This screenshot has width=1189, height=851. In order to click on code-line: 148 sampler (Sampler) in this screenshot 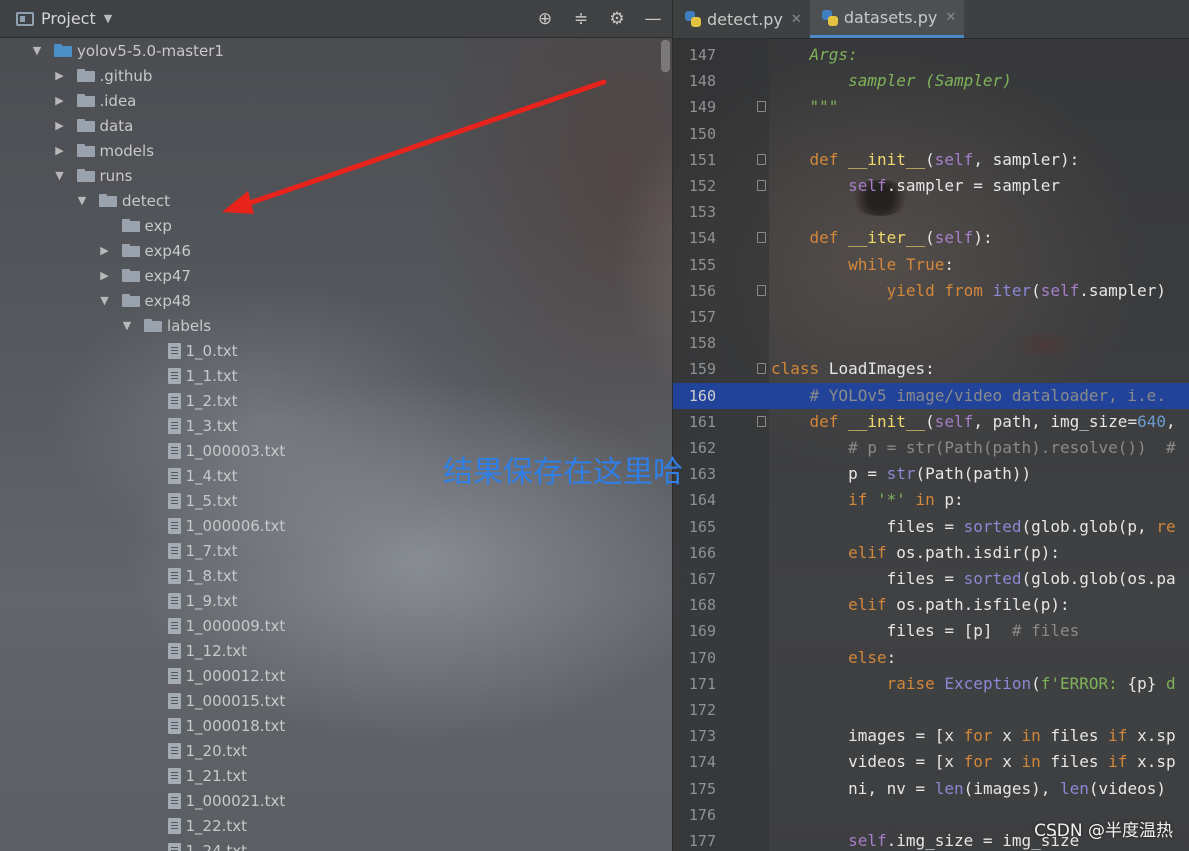, I will do `click(931, 81)`.